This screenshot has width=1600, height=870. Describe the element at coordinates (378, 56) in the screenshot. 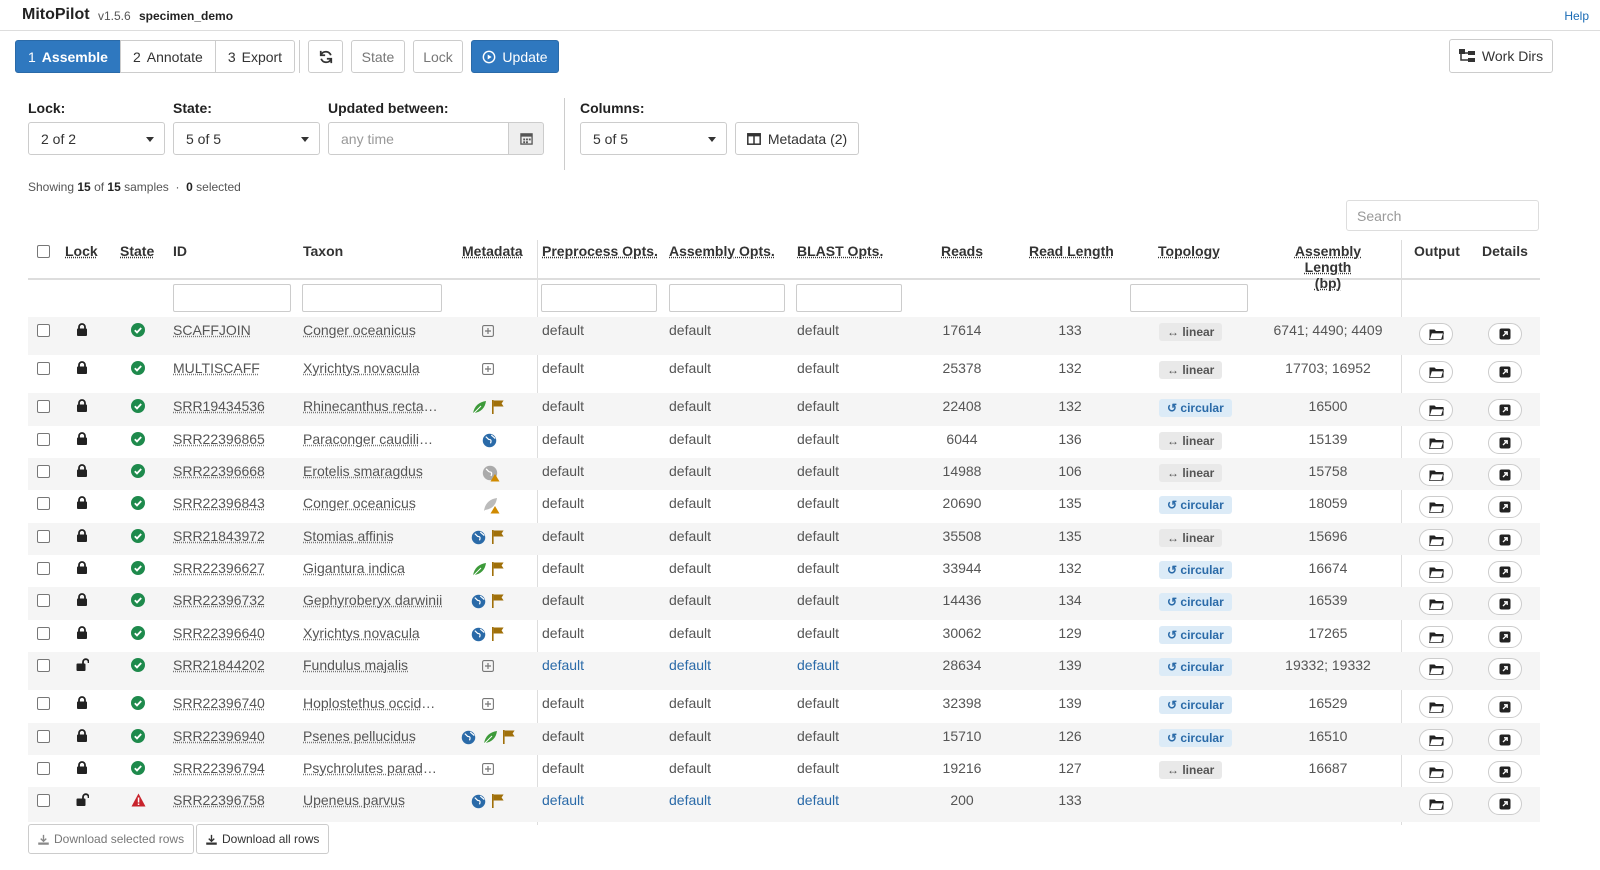

I see `state-button: State` at that location.